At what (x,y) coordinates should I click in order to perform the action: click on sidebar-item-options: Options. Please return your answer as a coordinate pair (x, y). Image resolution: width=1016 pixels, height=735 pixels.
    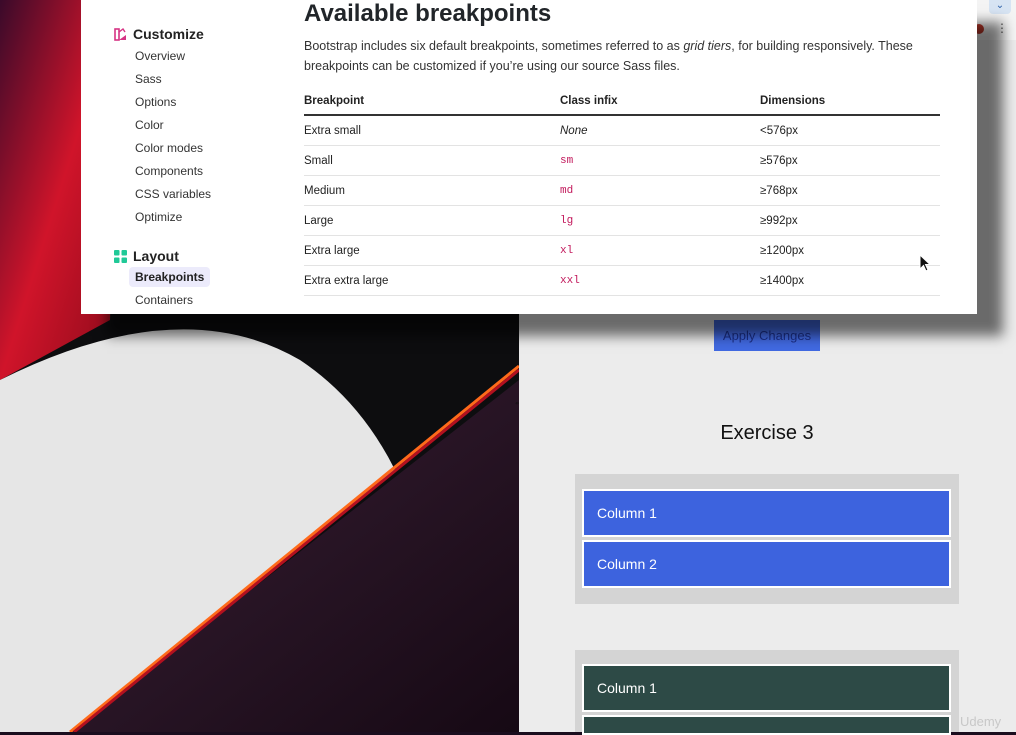
    Looking at the image, I should click on (155, 102).